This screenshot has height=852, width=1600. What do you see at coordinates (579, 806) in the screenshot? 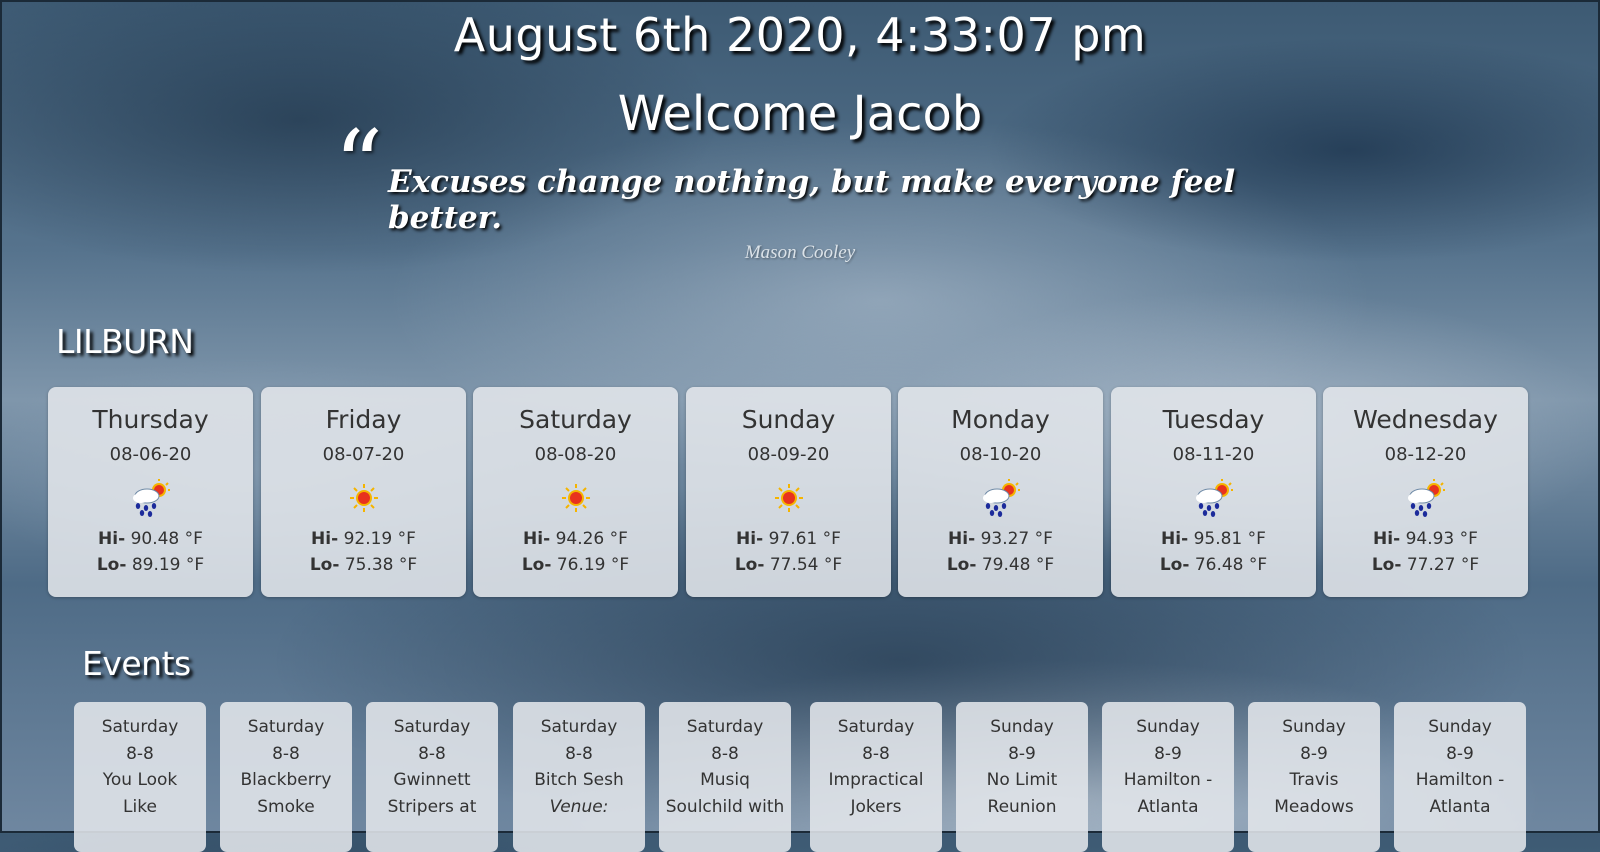
I see `event-venue-label: Venue:` at bounding box center [579, 806].